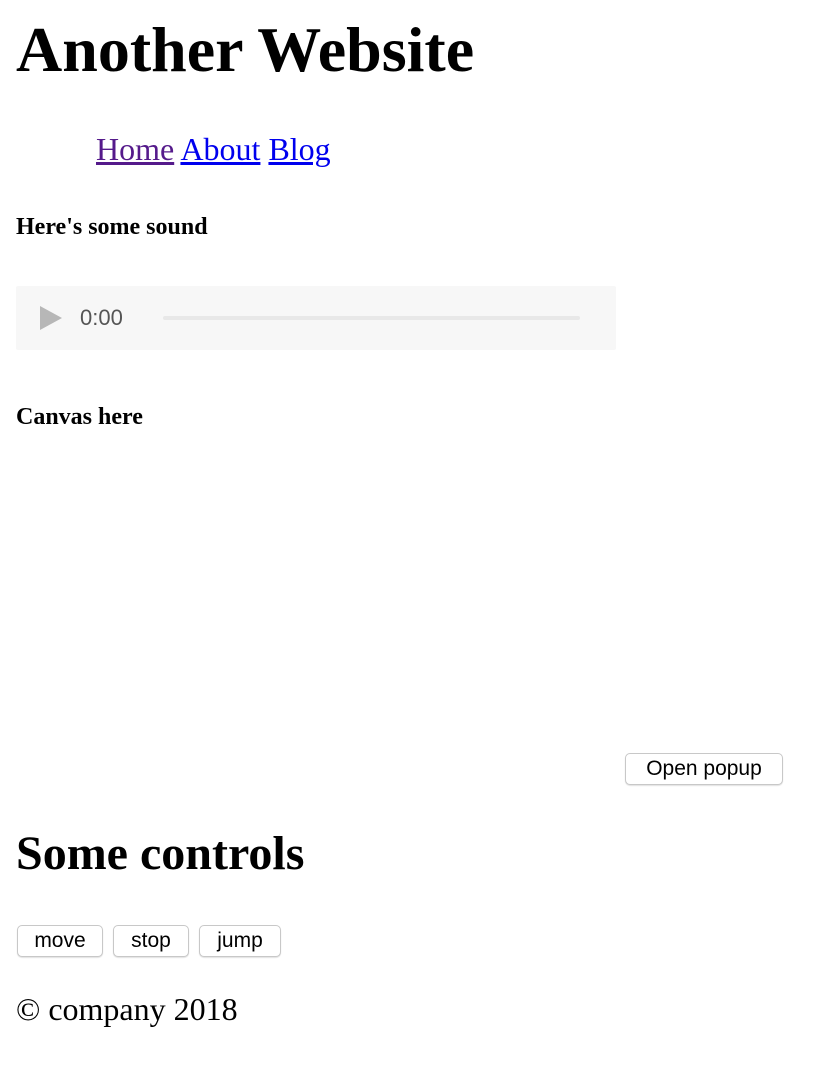 The width and height of the screenshot is (838, 1066). What do you see at coordinates (151, 941) in the screenshot?
I see `stop-button: stop` at bounding box center [151, 941].